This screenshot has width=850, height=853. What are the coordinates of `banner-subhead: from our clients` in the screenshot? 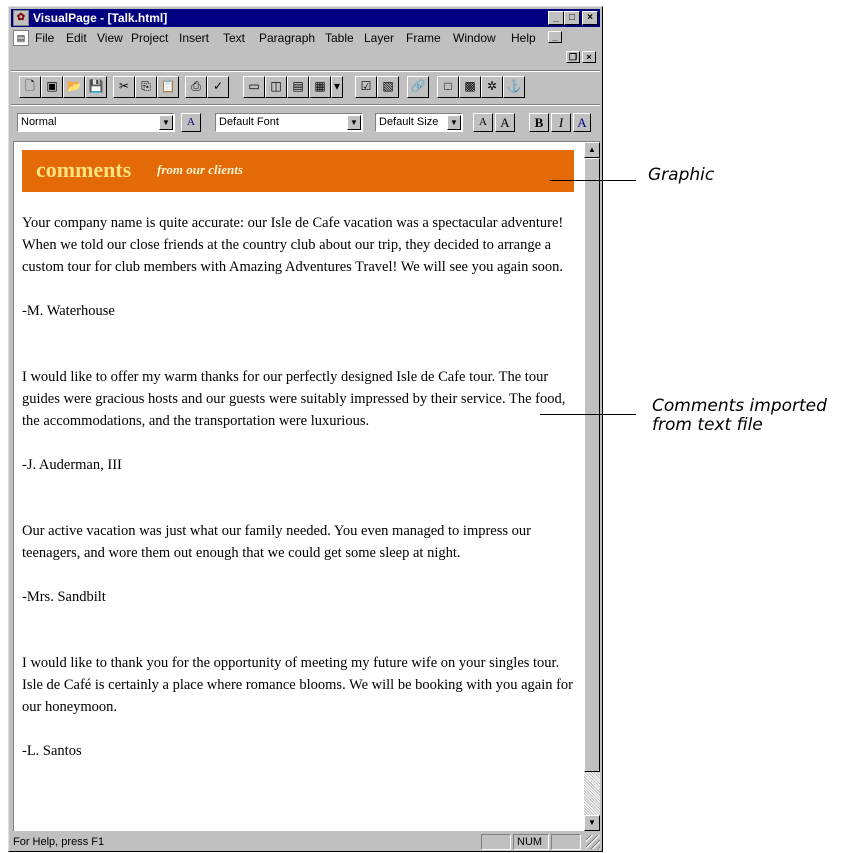 It's located at (200, 169).